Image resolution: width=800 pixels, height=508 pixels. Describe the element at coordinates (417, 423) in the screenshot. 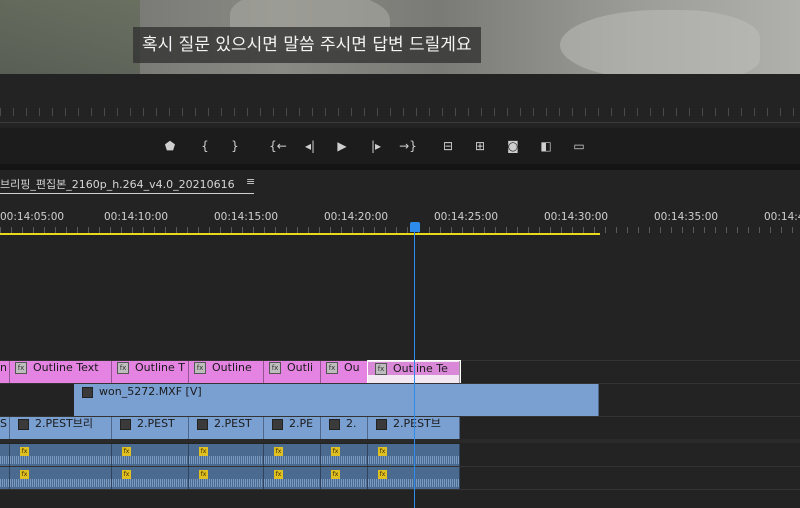

I see `clip-label: 2.PEST브` at that location.